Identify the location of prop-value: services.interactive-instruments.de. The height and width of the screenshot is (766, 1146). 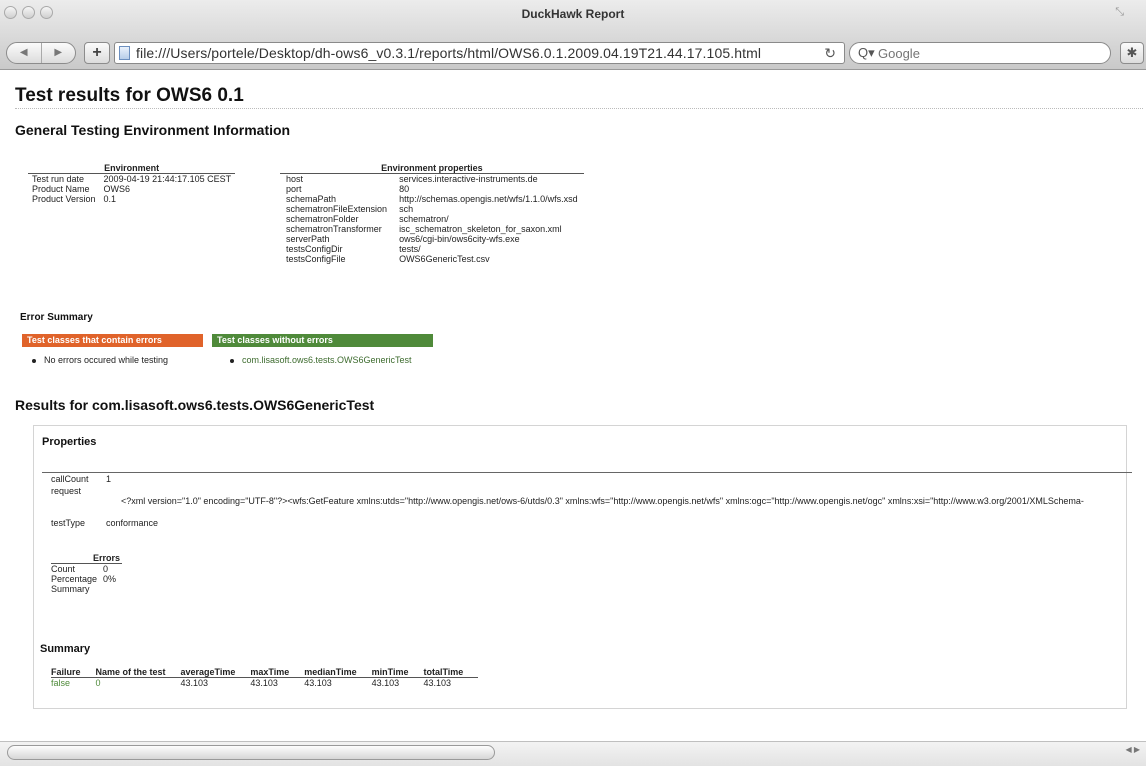
(468, 179).